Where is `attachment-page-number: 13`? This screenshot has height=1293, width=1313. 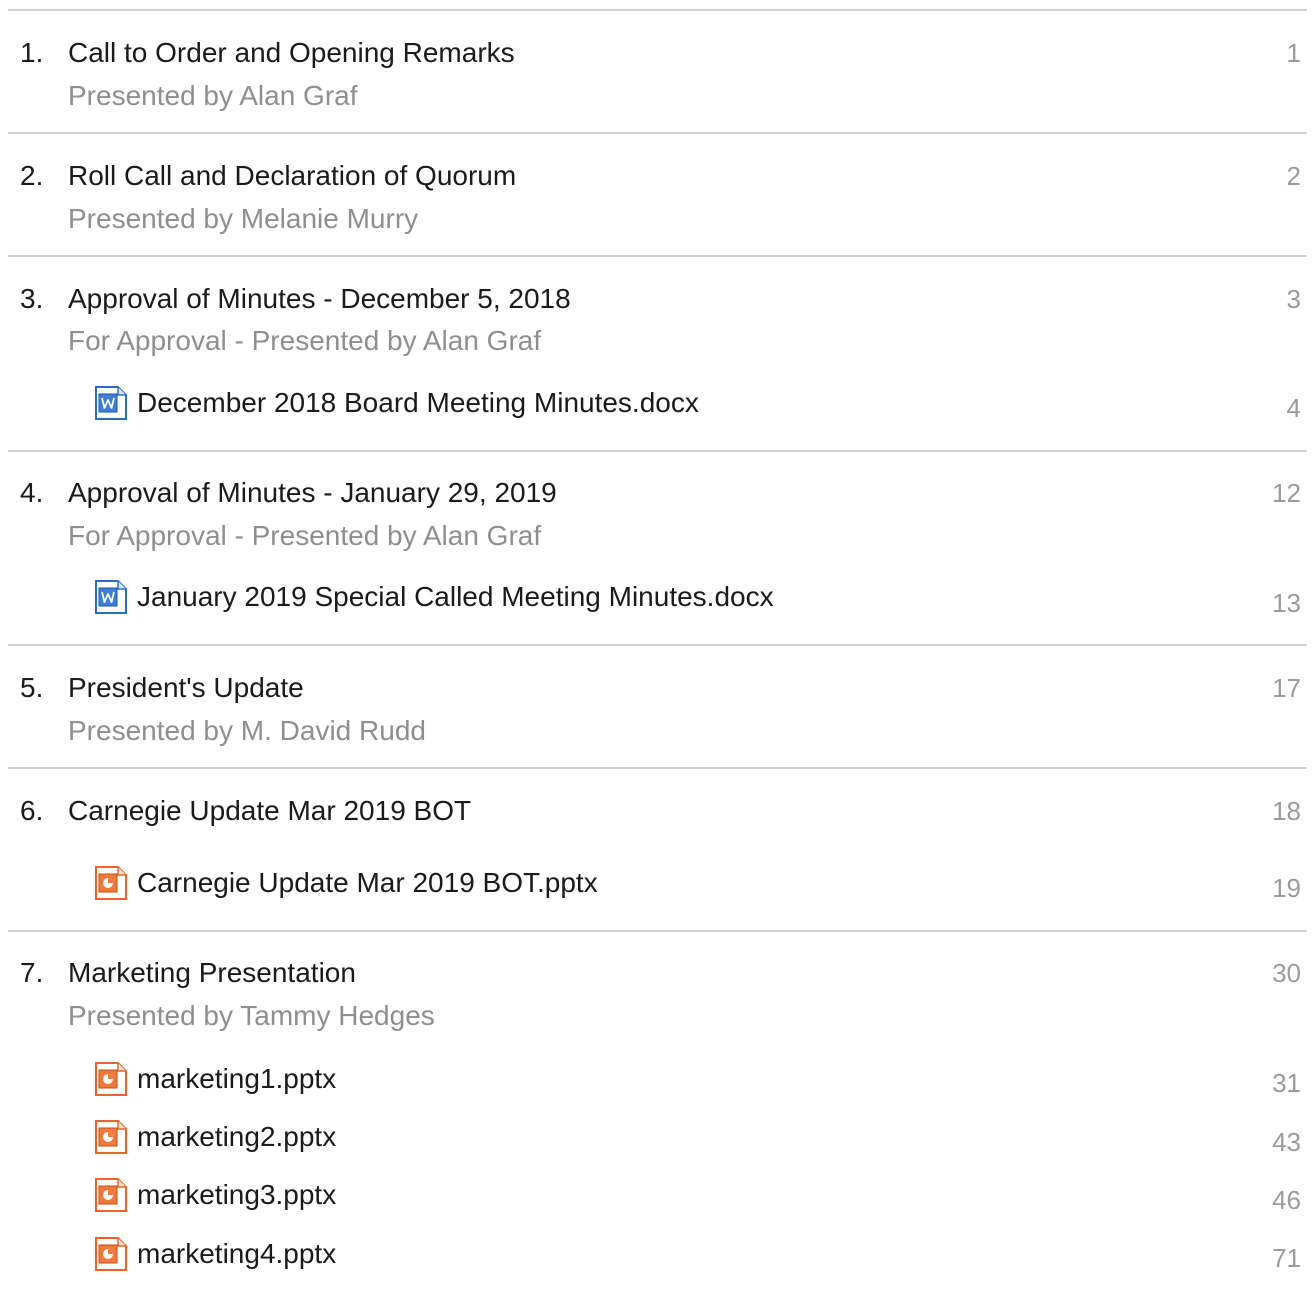
attachment-page-number: 13 is located at coordinates (1286, 603).